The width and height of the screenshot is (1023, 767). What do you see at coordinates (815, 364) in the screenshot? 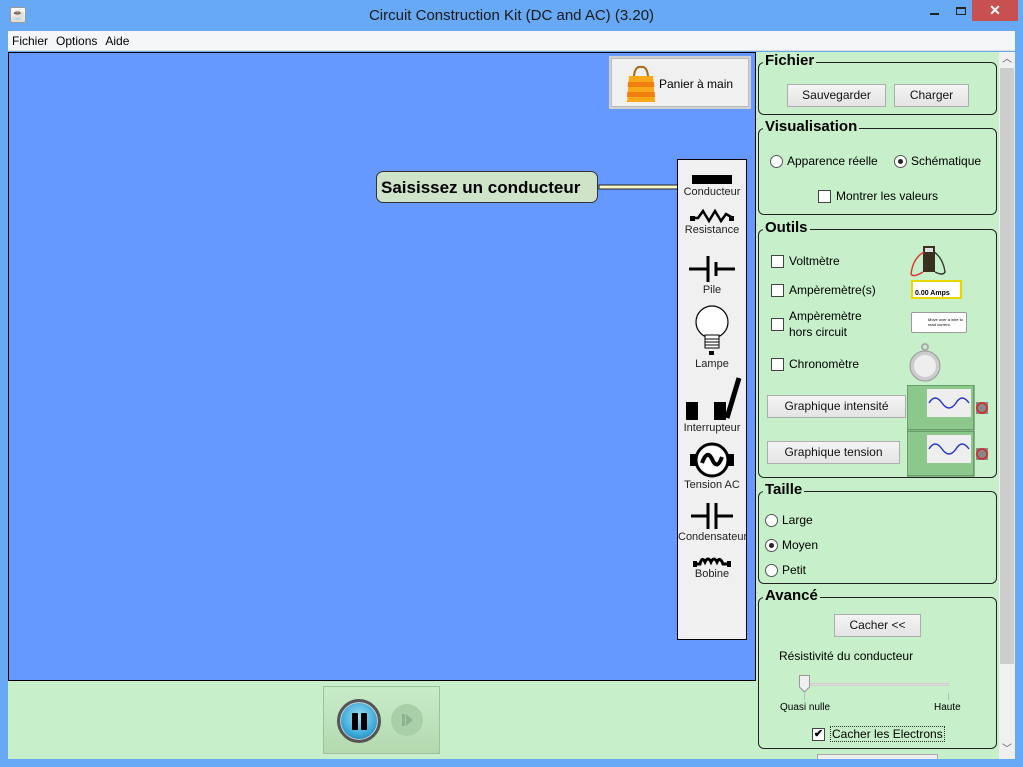
I see `stopwatch-checkbox: Chronomètre` at bounding box center [815, 364].